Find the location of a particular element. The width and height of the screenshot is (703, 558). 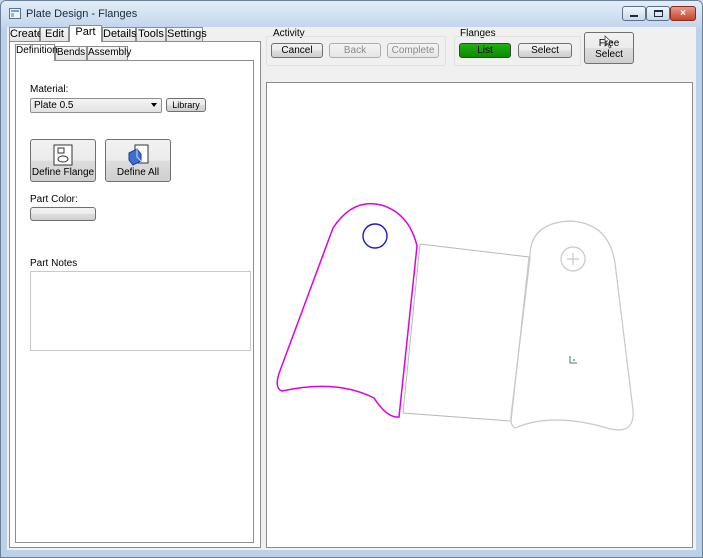

minimize-icon is located at coordinates (634, 15).